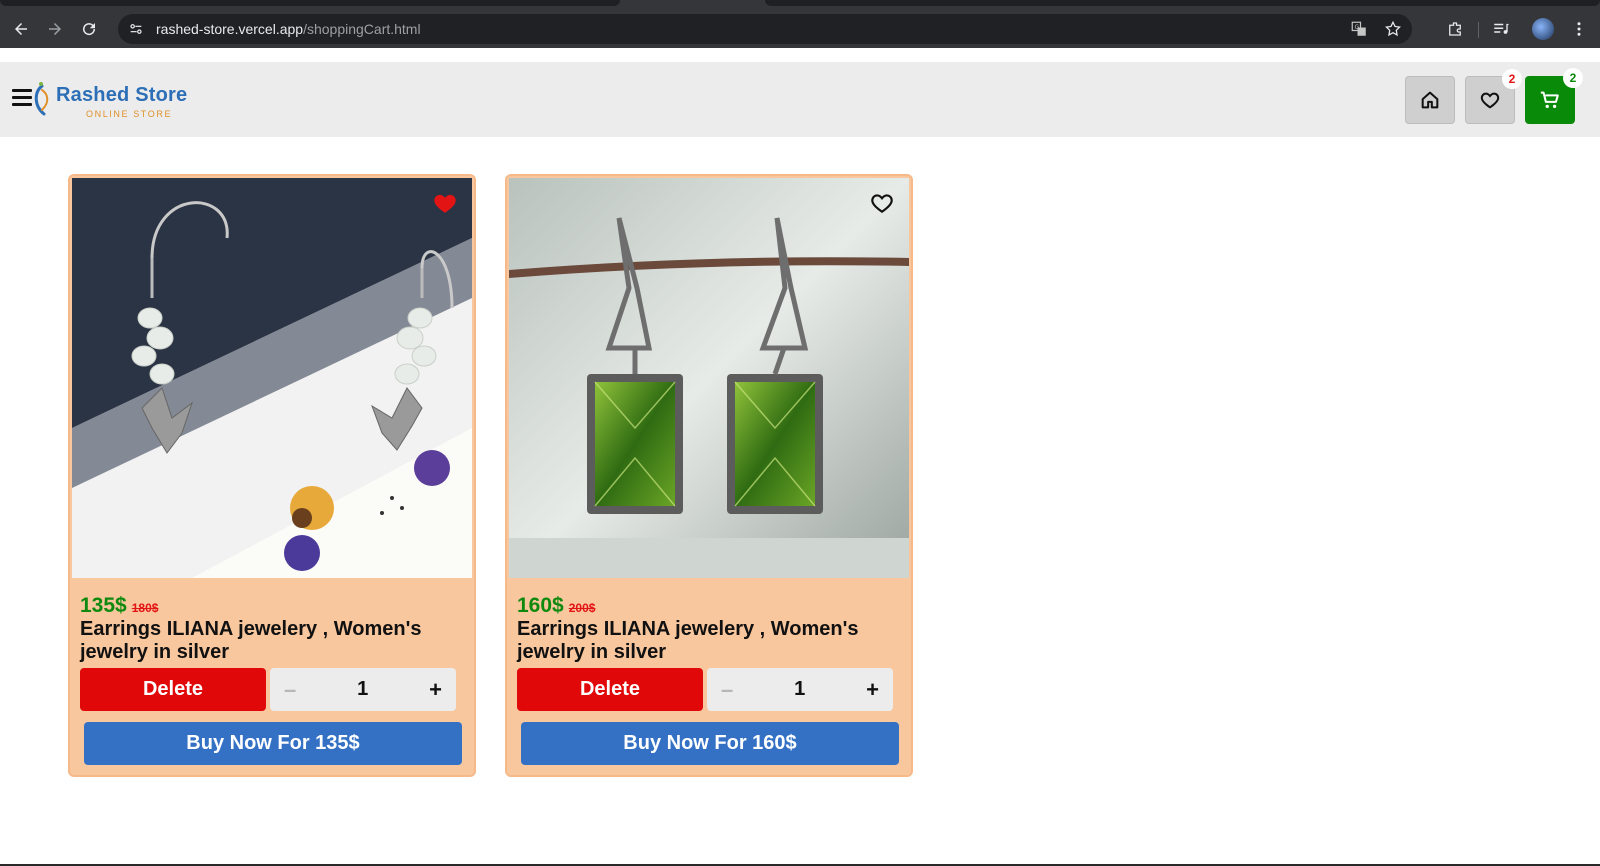  I want to click on heart-outline-icon, so click(882, 203).